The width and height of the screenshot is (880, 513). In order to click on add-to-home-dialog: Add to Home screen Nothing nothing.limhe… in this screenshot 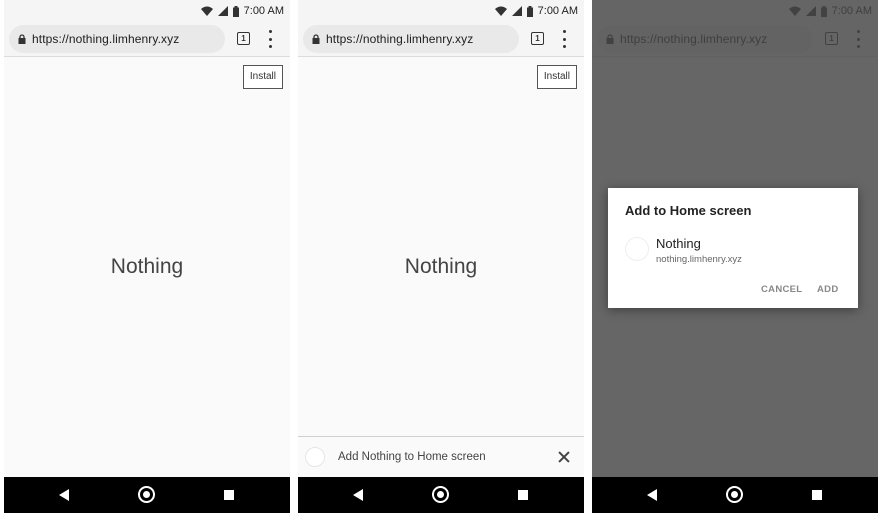, I will do `click(733, 248)`.